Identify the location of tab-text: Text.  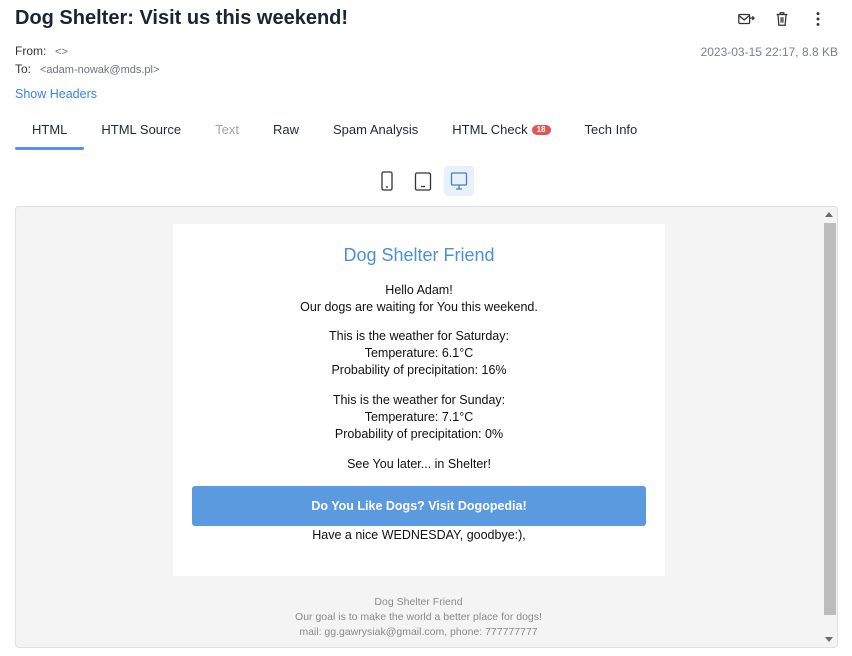
(227, 131).